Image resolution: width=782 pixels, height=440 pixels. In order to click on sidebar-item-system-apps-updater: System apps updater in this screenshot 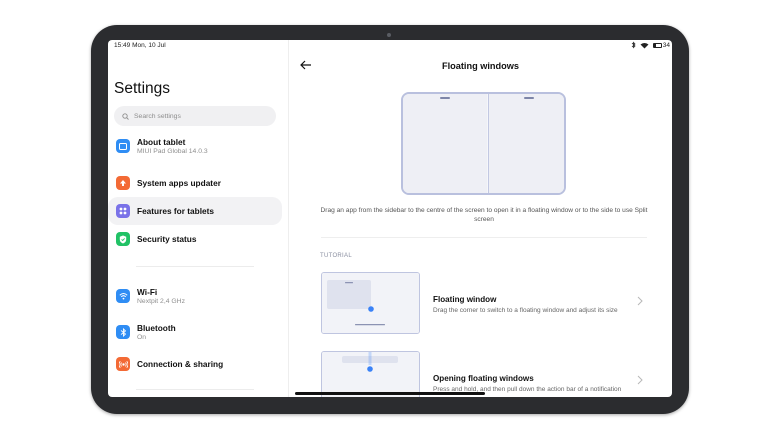, I will do `click(195, 183)`.